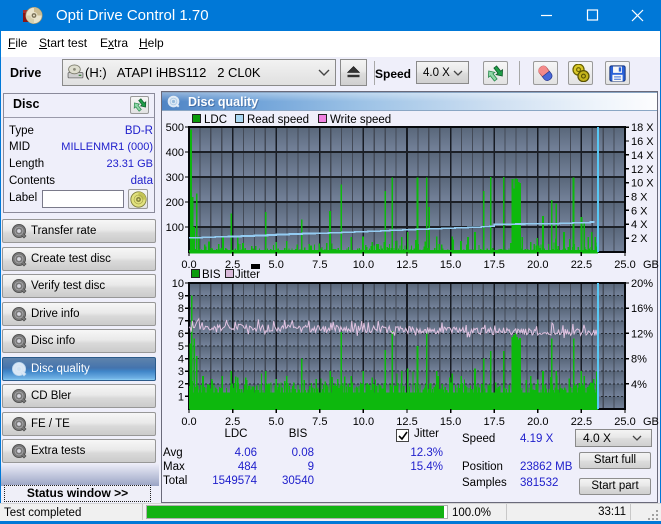  What do you see at coordinates (363, 422) in the screenshot?
I see `svg-text: 10.0` at bounding box center [363, 422].